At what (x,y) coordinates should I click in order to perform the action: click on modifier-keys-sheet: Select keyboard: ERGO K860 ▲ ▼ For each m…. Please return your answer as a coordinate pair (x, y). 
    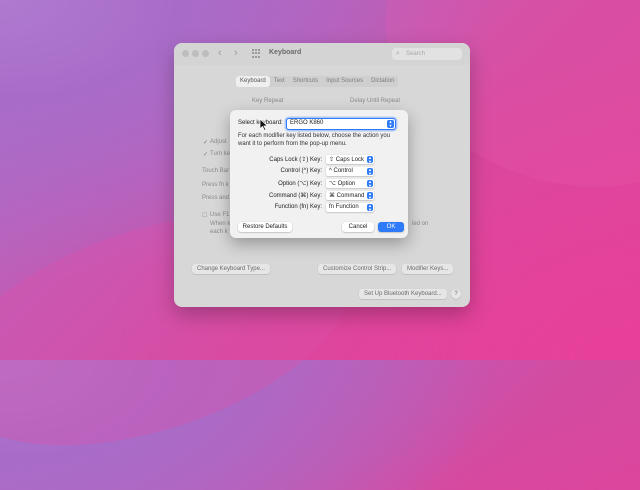
    Looking at the image, I should click on (319, 174).